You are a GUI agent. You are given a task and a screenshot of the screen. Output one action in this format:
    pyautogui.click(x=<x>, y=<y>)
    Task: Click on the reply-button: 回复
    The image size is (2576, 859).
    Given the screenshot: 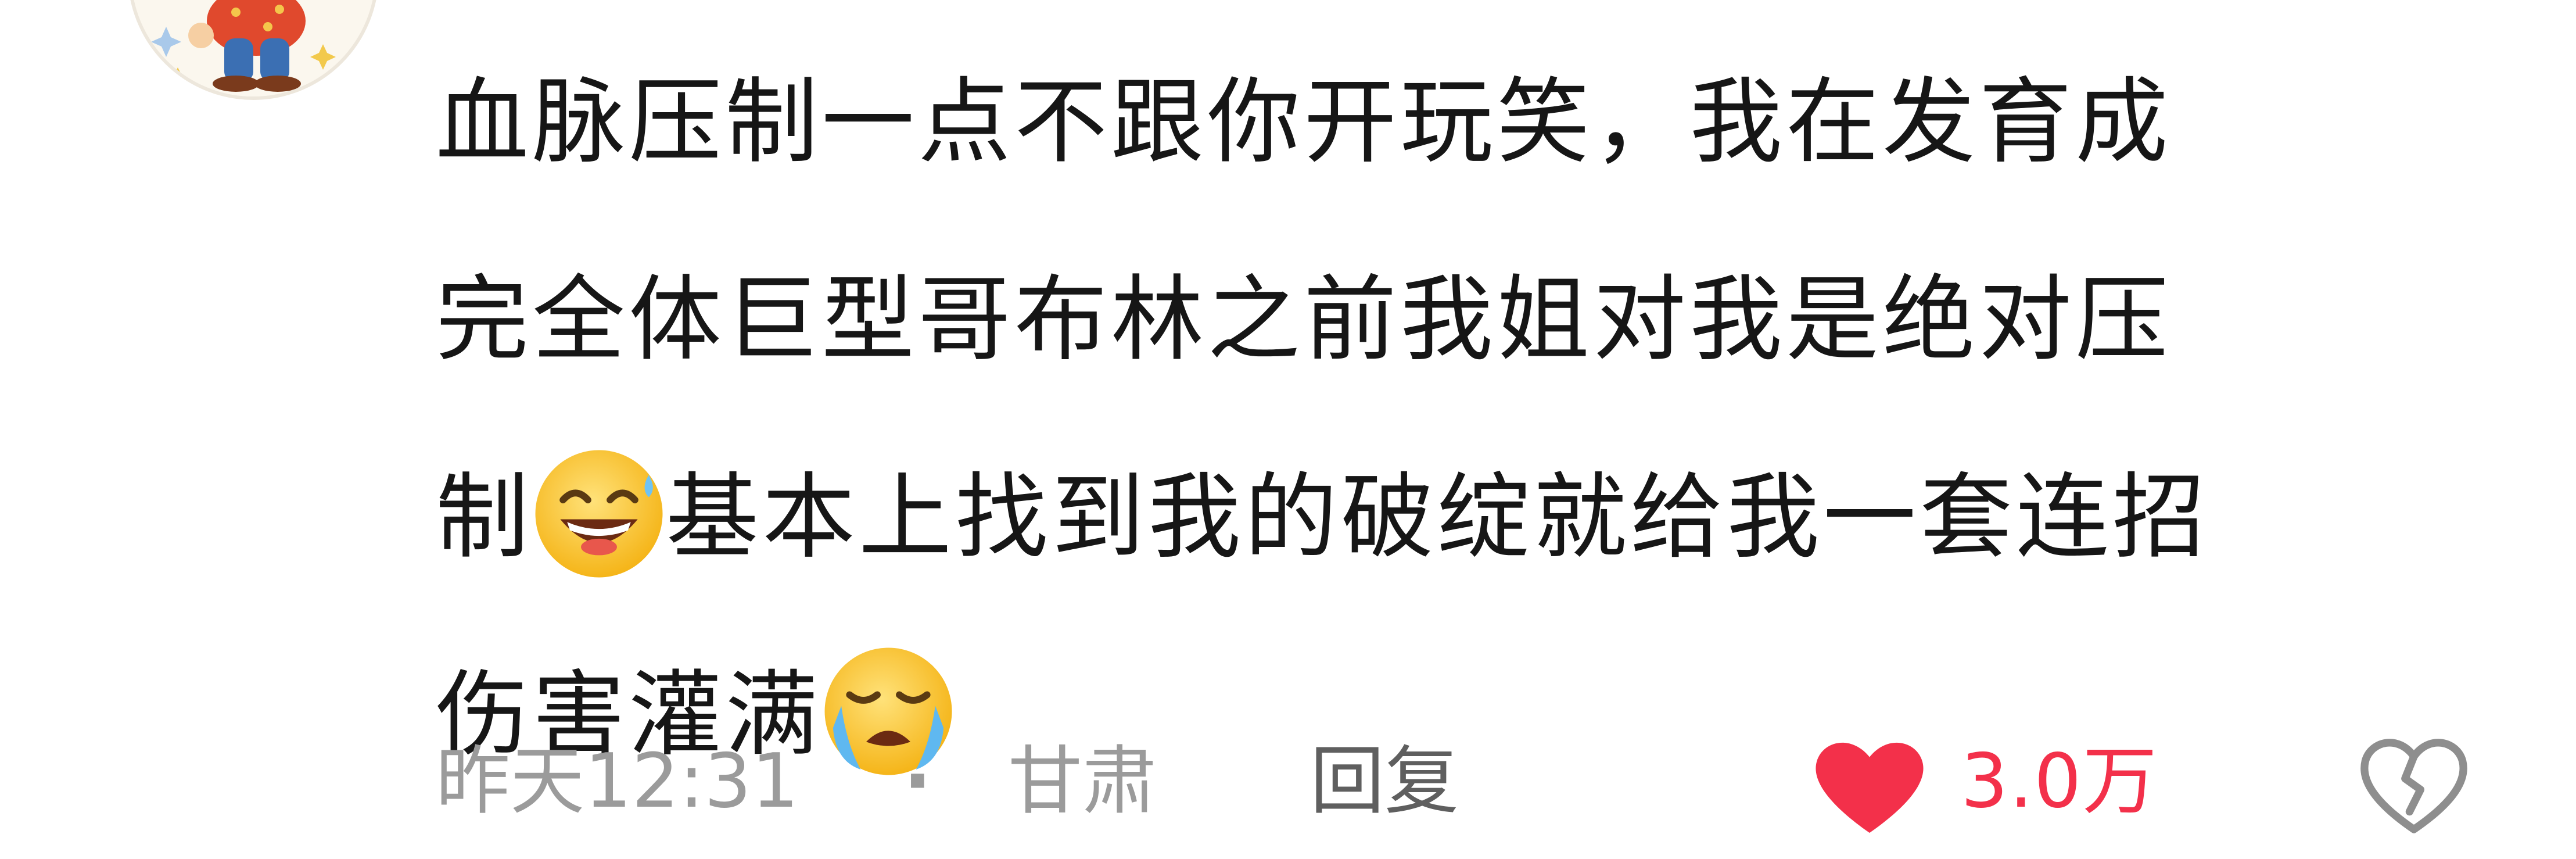 What is the action you would take?
    pyautogui.click(x=1384, y=782)
    